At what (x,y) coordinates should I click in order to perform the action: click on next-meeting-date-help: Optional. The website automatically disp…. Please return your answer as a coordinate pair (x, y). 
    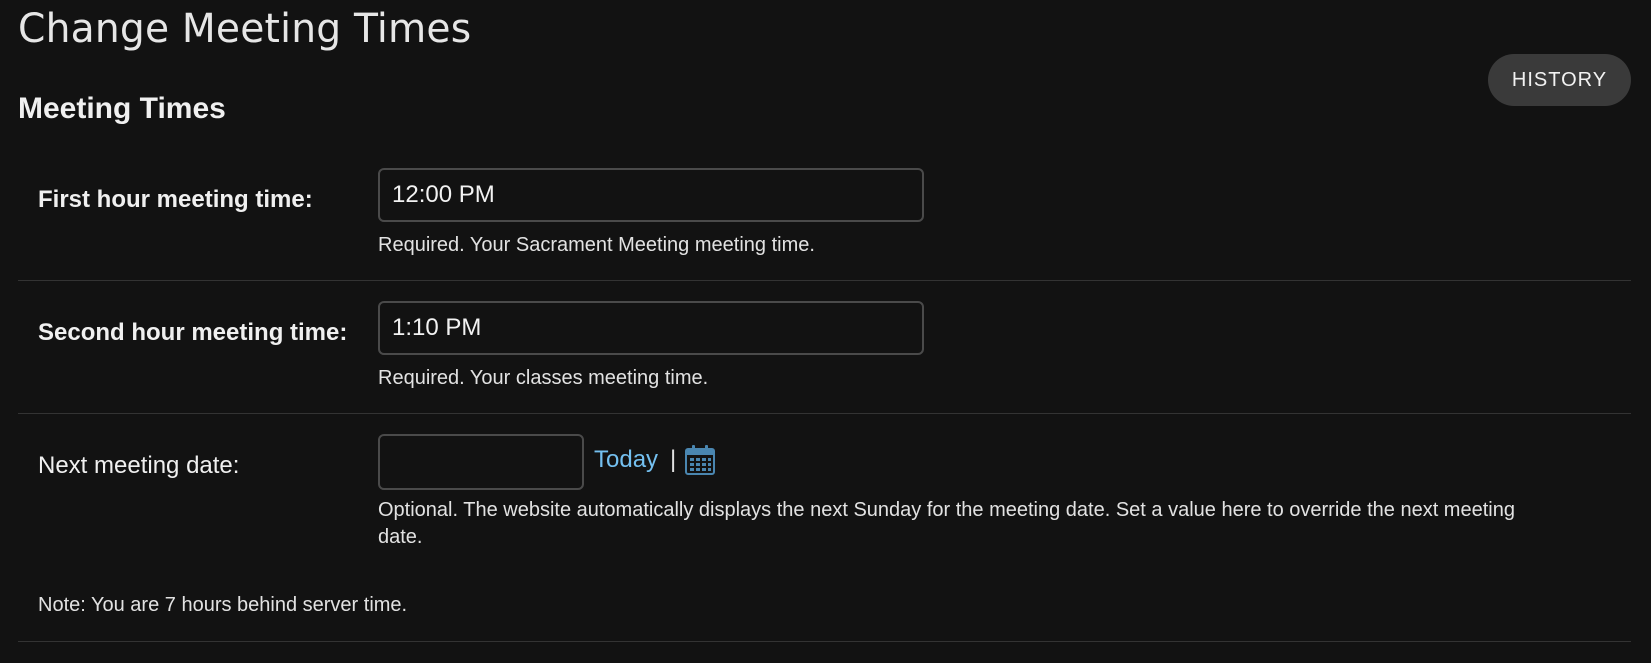
    Looking at the image, I should click on (946, 523).